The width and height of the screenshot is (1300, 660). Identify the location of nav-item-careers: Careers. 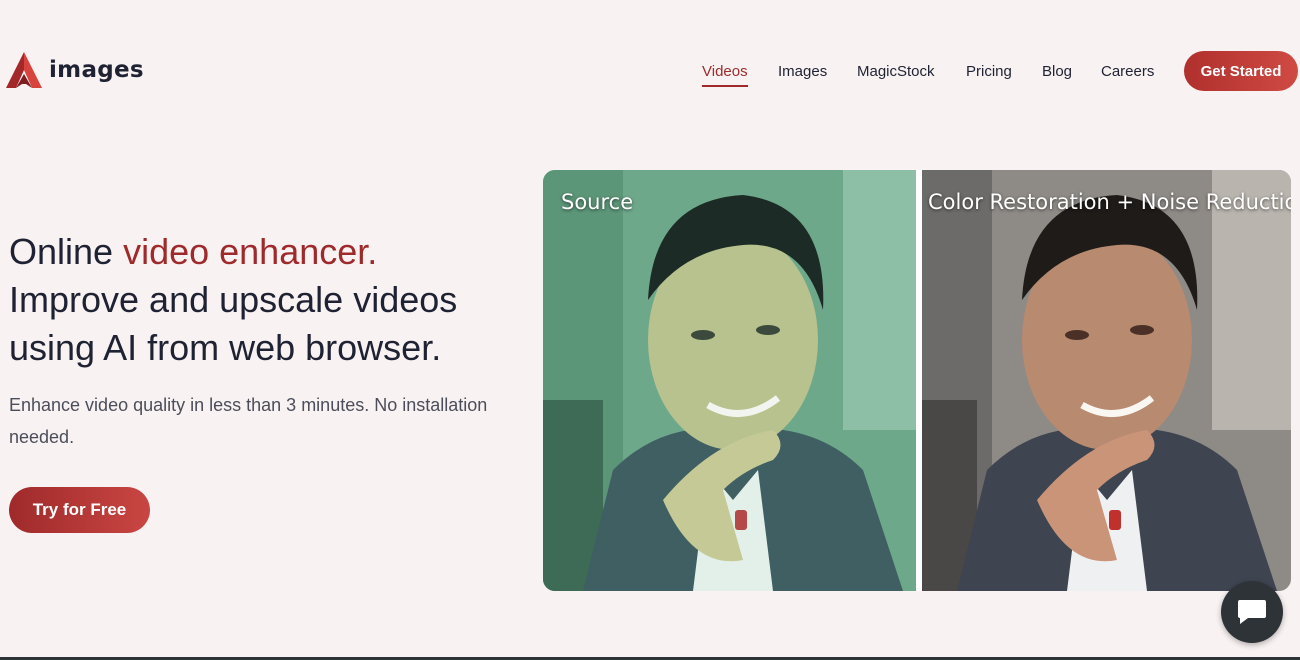
(1127, 71).